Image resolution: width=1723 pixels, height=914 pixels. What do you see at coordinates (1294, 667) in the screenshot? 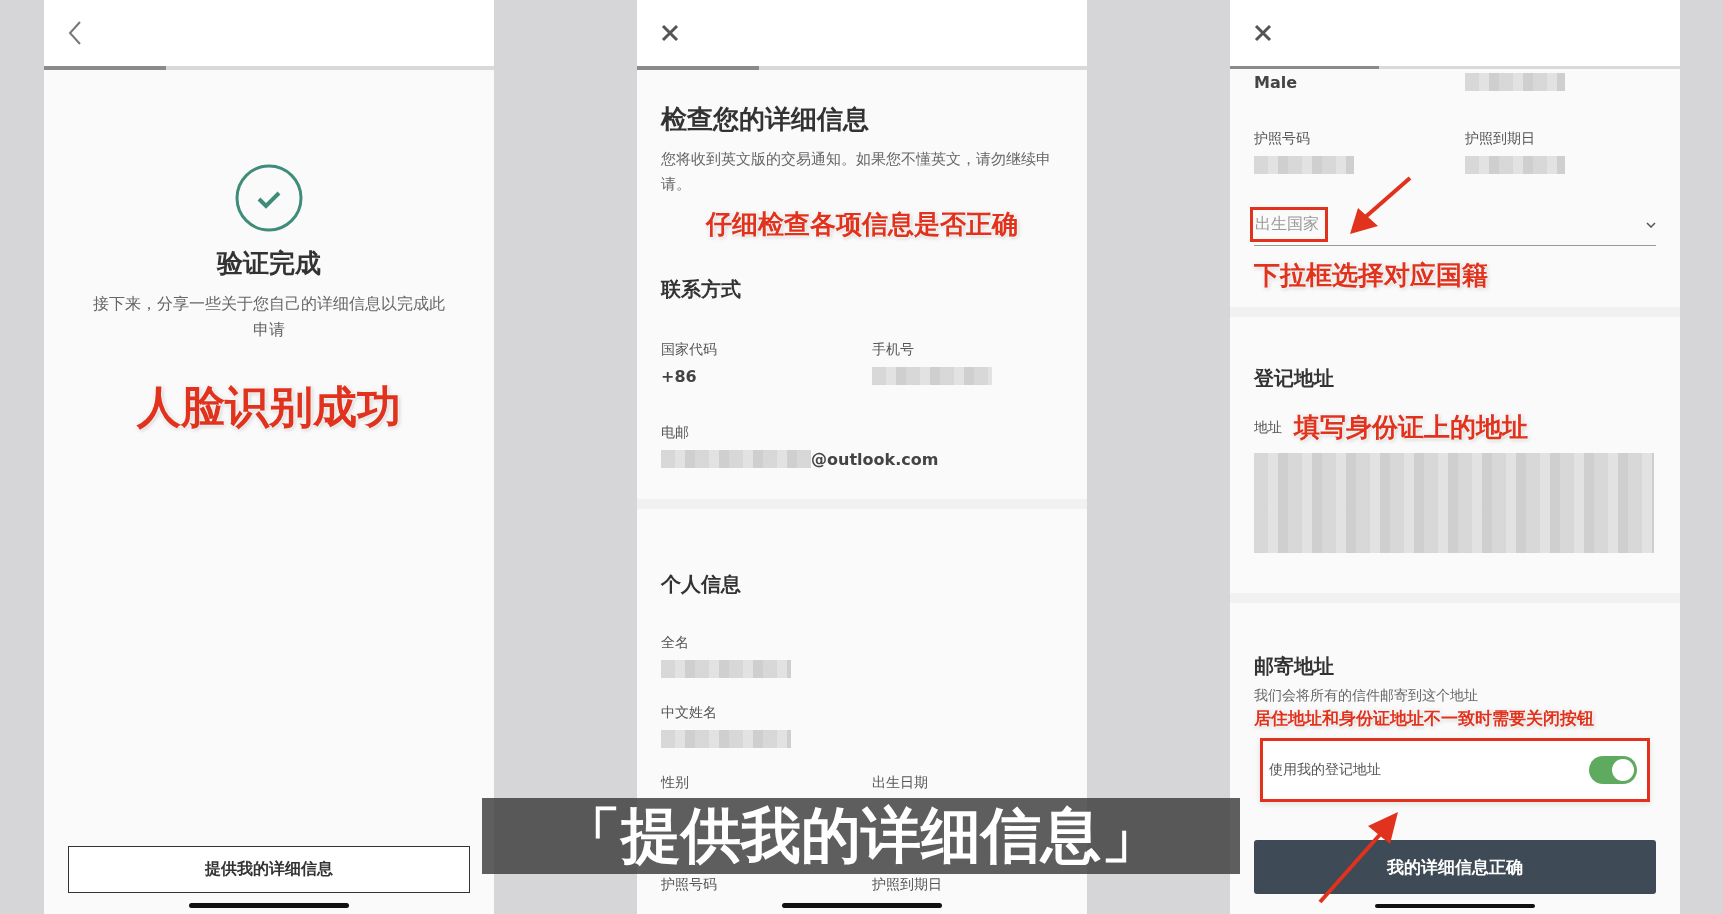
I see `section-heading: 邮寄地址` at bounding box center [1294, 667].